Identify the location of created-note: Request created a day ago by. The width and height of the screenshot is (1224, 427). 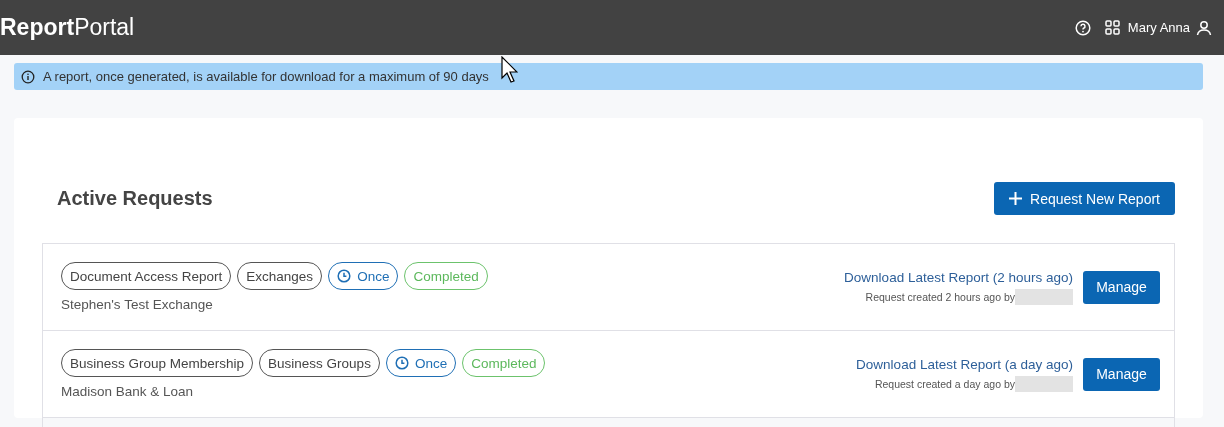
(944, 383).